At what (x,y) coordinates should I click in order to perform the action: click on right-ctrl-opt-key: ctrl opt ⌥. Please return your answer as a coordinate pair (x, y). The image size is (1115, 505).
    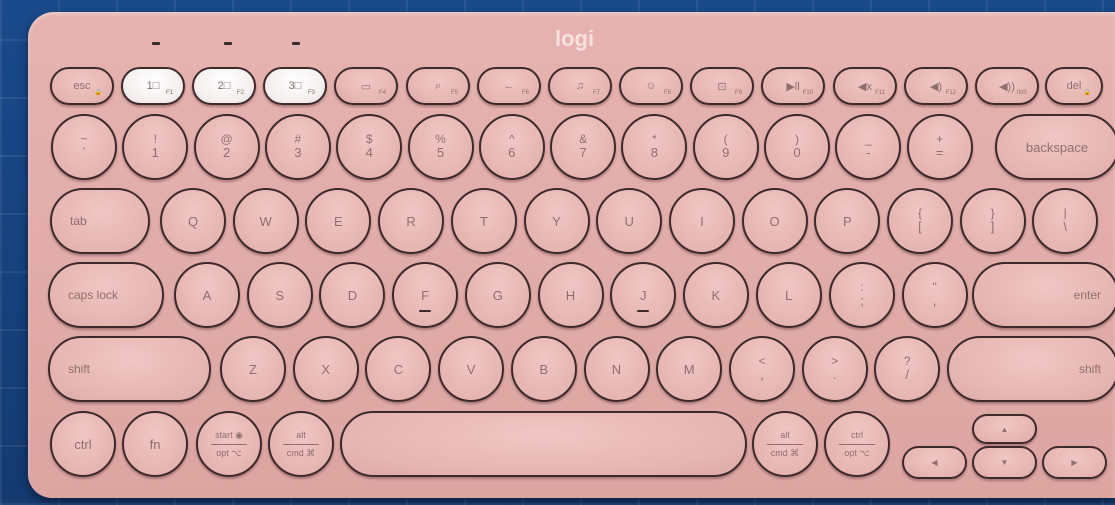
    Looking at the image, I should click on (857, 444).